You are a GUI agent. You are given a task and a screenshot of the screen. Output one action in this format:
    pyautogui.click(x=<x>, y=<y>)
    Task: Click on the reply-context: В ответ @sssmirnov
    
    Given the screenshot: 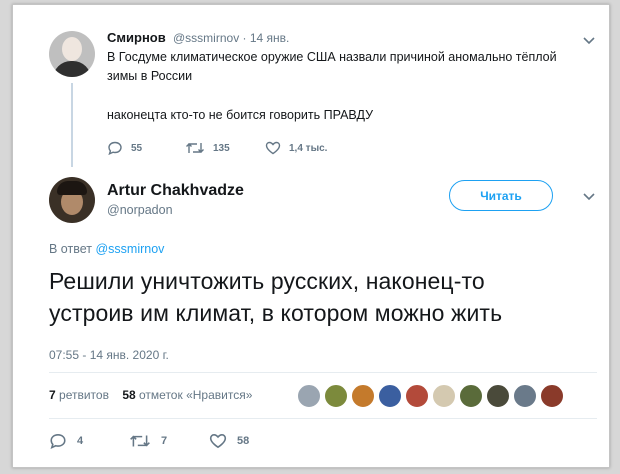 What is the action you would take?
    pyautogui.click(x=106, y=249)
    